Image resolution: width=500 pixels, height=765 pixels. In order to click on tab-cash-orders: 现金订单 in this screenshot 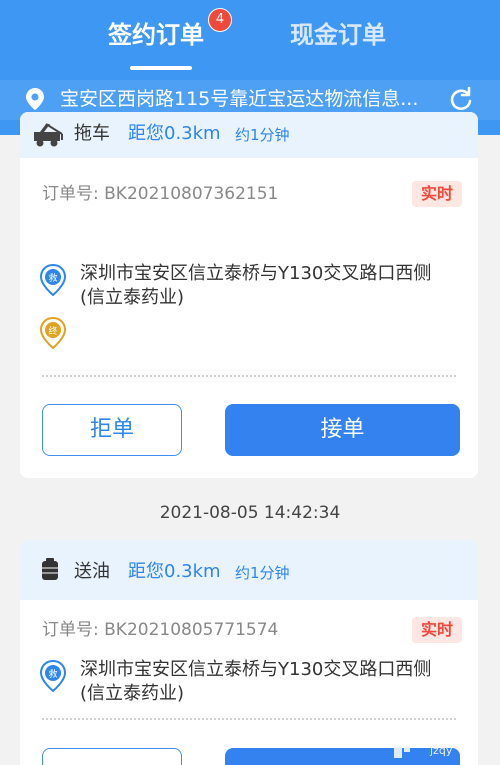, I will do `click(338, 35)`.